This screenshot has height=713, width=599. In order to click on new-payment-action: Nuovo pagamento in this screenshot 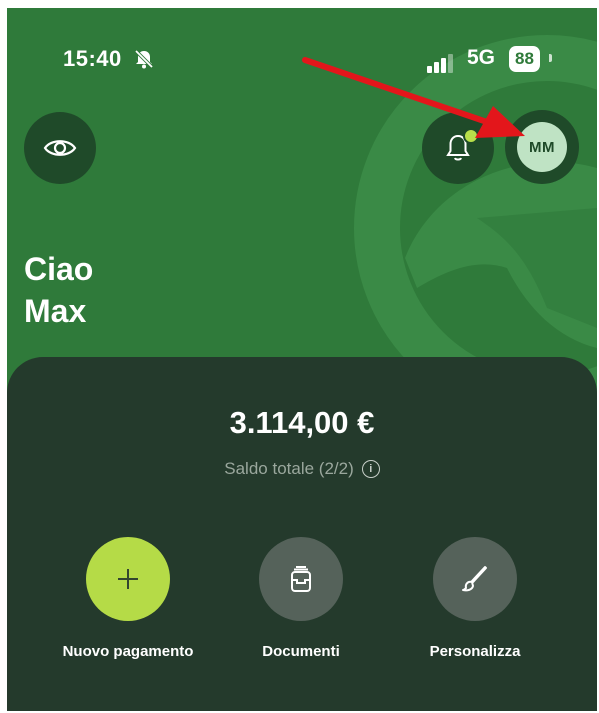, I will do `click(128, 598)`.